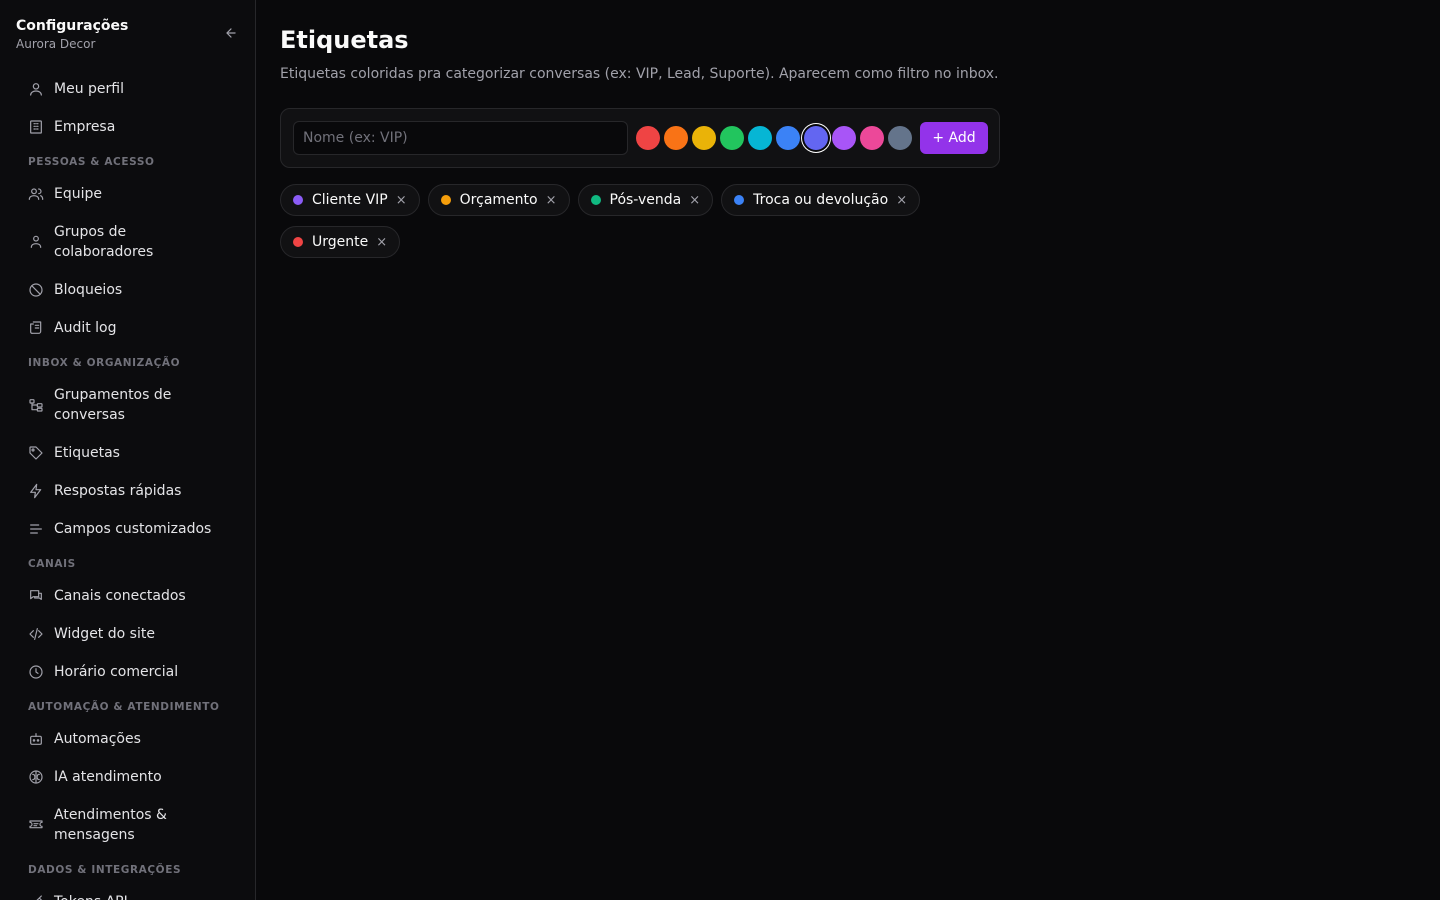 The height and width of the screenshot is (900, 1440). I want to click on sidebar-item-label: Audit log, so click(85, 328).